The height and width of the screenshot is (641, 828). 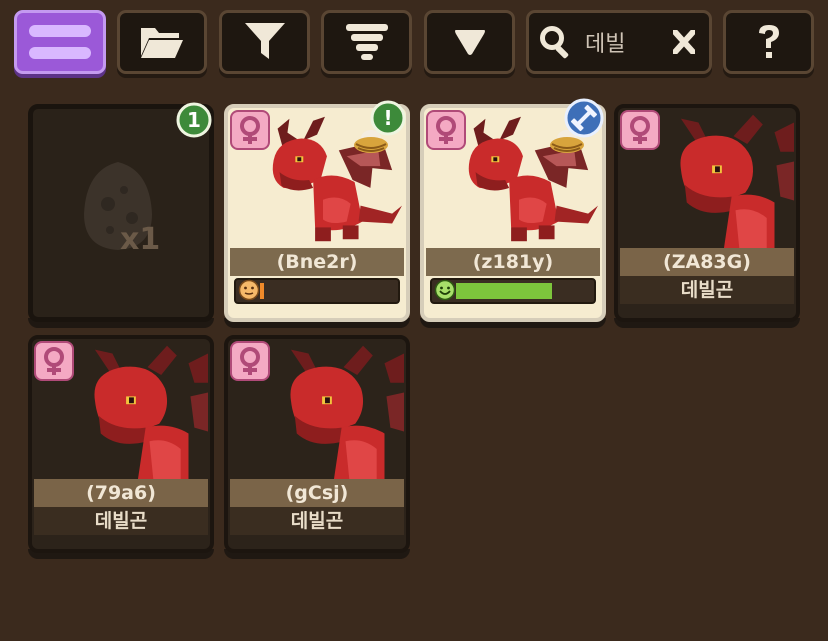 What do you see at coordinates (684, 42) in the screenshot?
I see `close-icon` at bounding box center [684, 42].